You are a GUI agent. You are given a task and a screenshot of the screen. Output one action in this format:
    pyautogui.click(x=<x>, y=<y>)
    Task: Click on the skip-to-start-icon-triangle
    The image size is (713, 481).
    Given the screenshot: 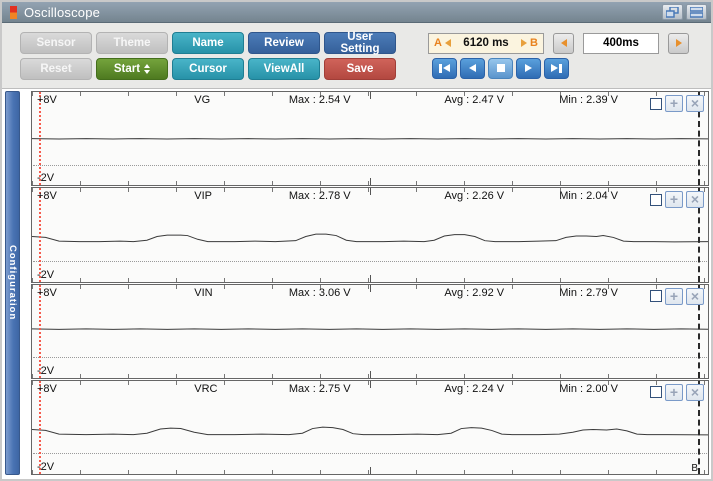 What is the action you would take?
    pyautogui.click(x=446, y=68)
    